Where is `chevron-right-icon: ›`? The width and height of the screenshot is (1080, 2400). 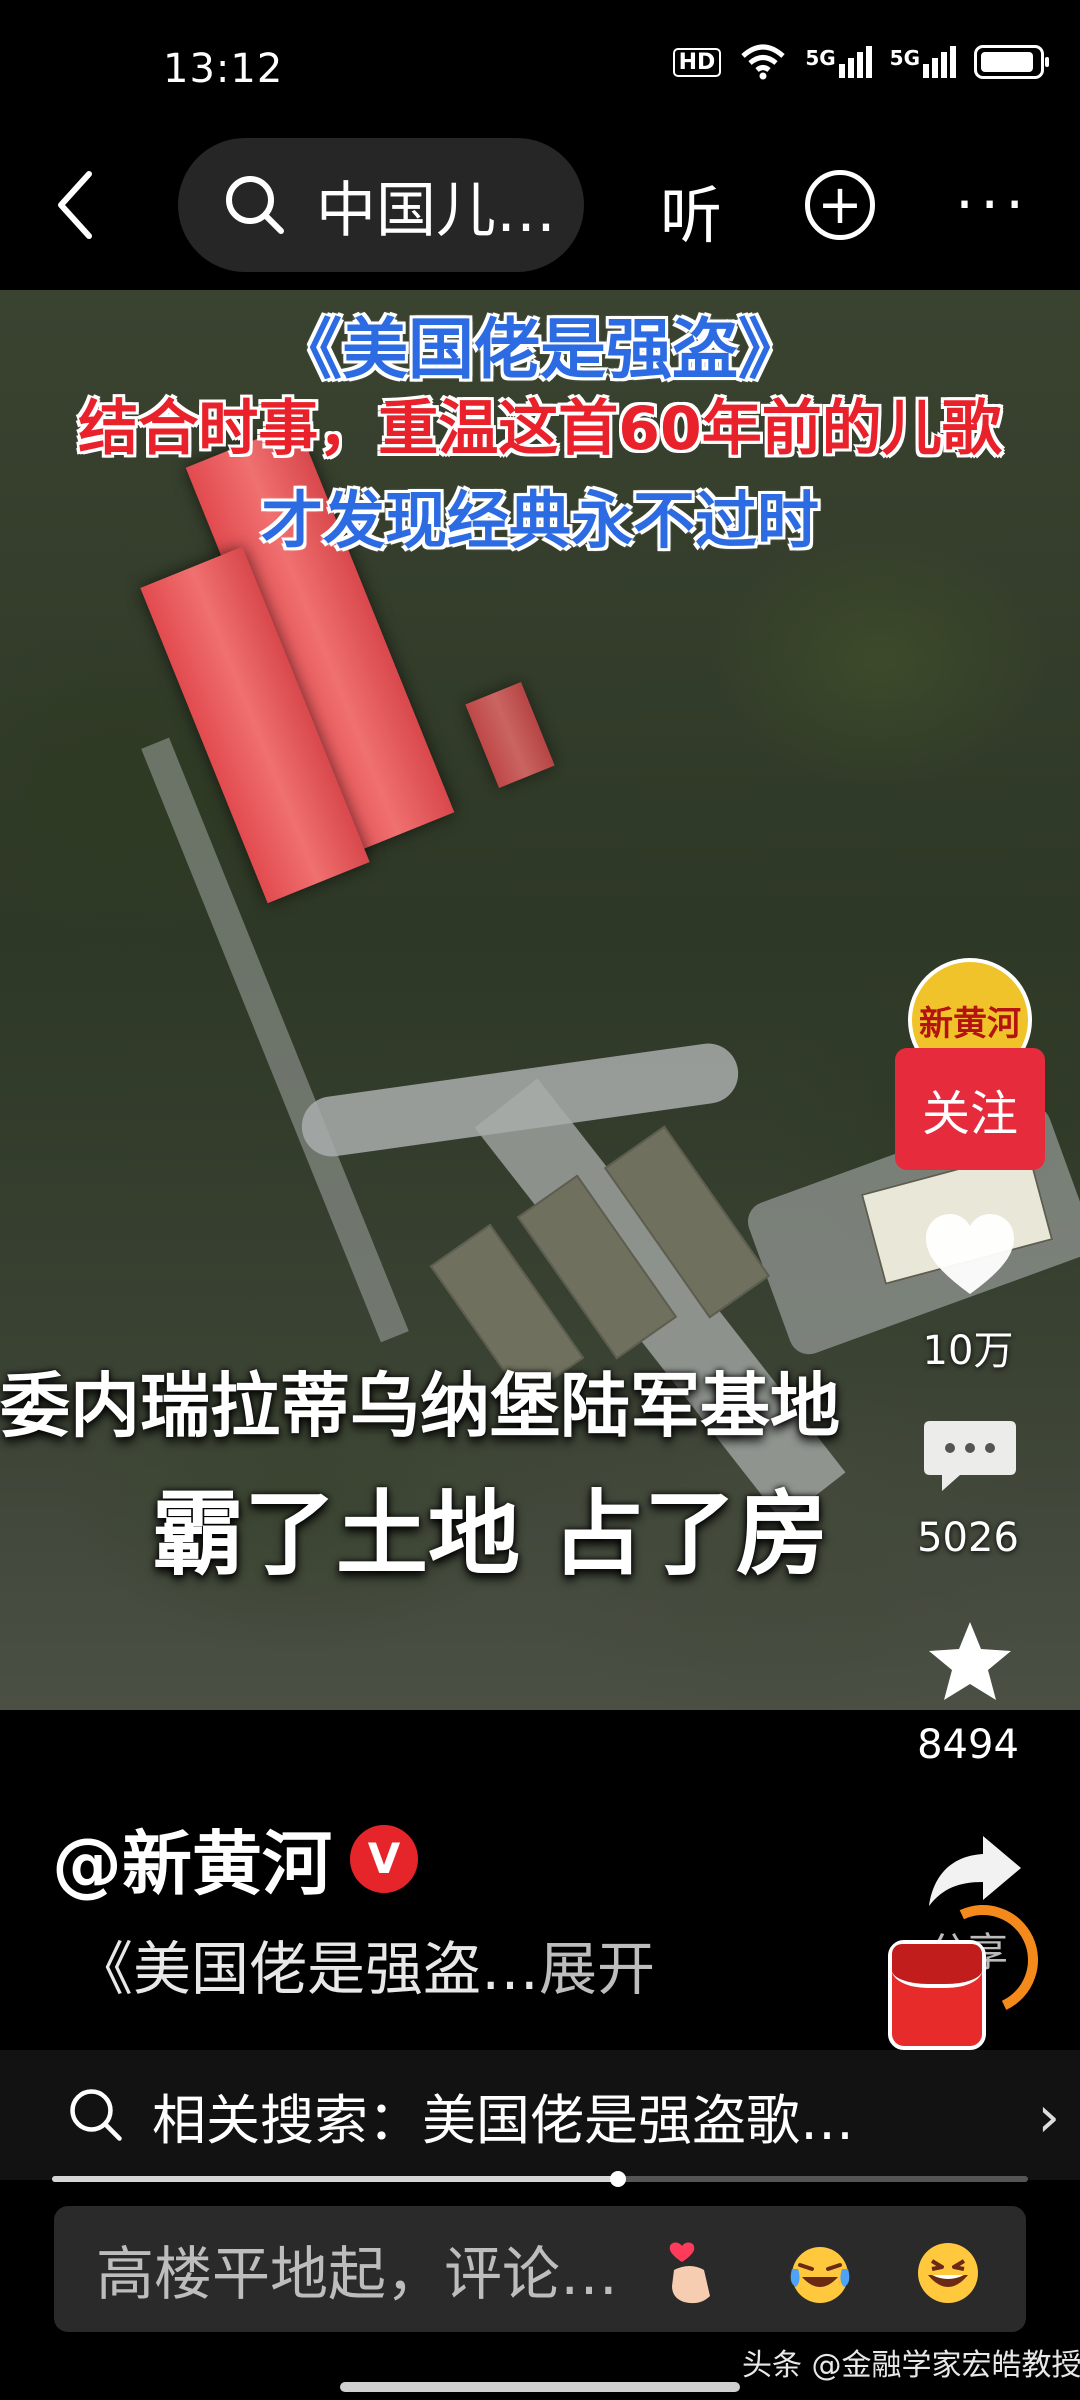
chevron-right-icon: › is located at coordinates (1048, 2117).